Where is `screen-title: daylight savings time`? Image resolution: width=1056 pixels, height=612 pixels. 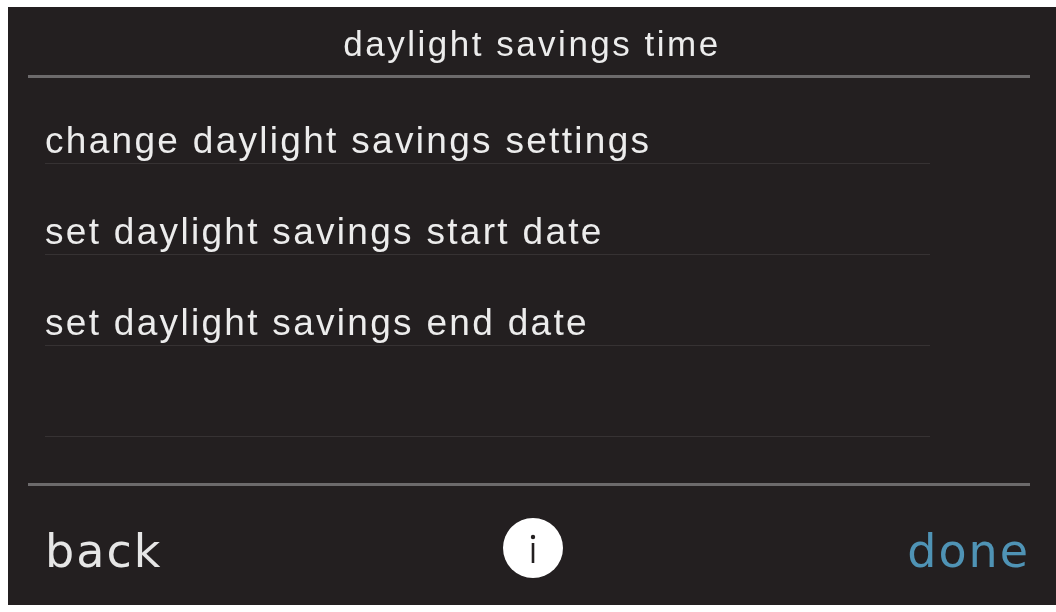
screen-title: daylight savings time is located at coordinates (532, 44).